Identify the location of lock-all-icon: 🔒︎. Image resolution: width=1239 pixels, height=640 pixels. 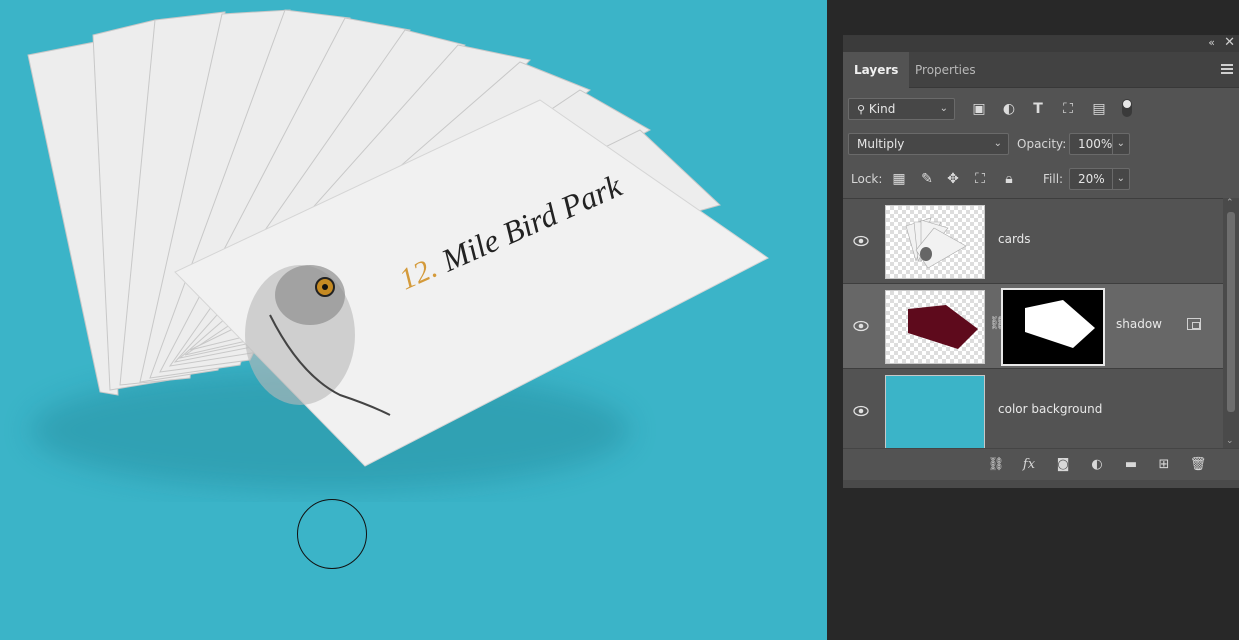
(1009, 179).